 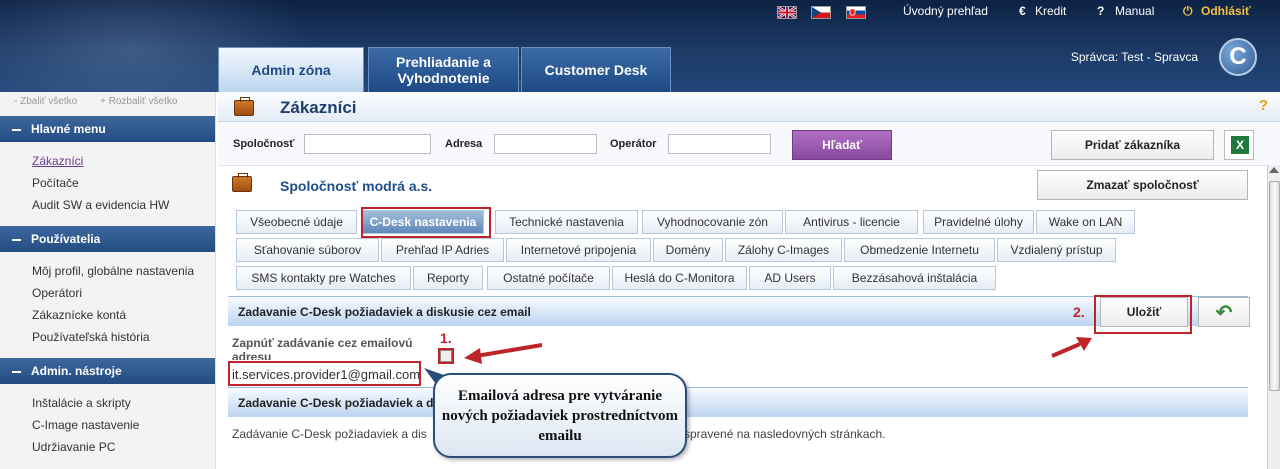 I want to click on menu-section-admin-tools: Admin. nástroje, so click(x=107, y=371).